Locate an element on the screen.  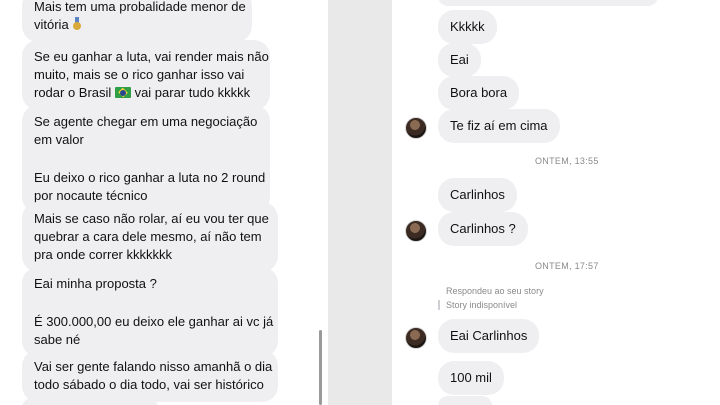
message-bubble: 100 mil is located at coordinates (471, 378).